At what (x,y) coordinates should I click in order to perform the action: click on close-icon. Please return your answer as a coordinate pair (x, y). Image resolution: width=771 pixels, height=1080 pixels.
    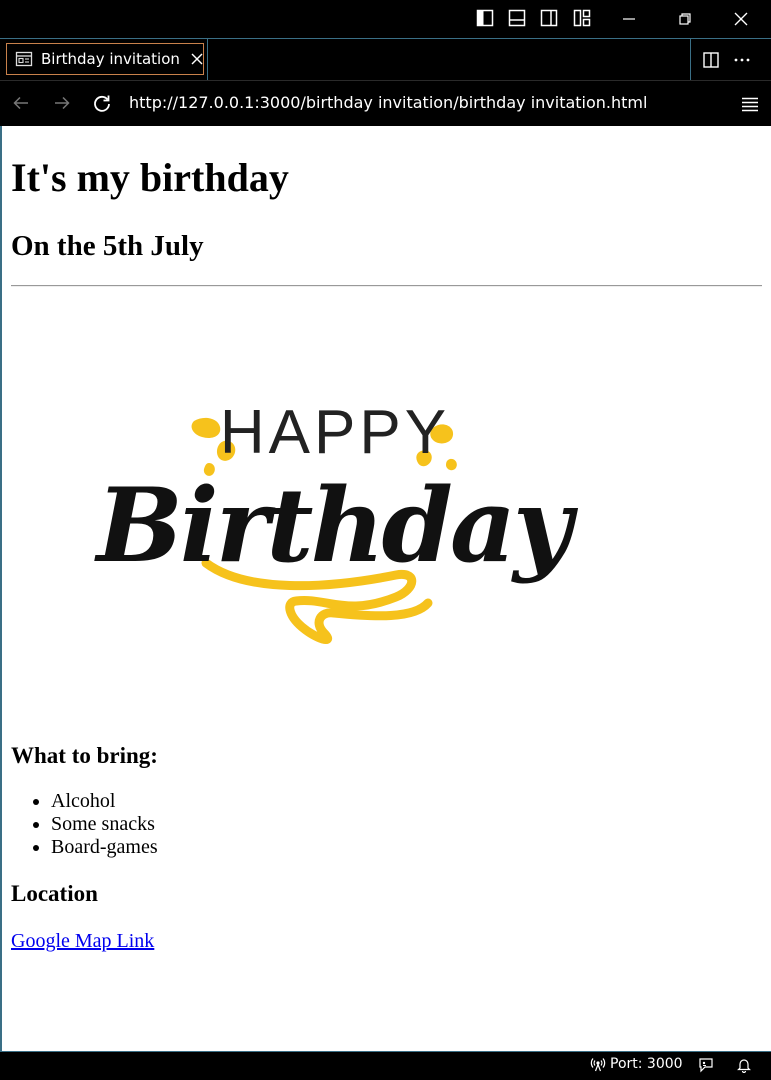
    Looking at the image, I should click on (741, 19).